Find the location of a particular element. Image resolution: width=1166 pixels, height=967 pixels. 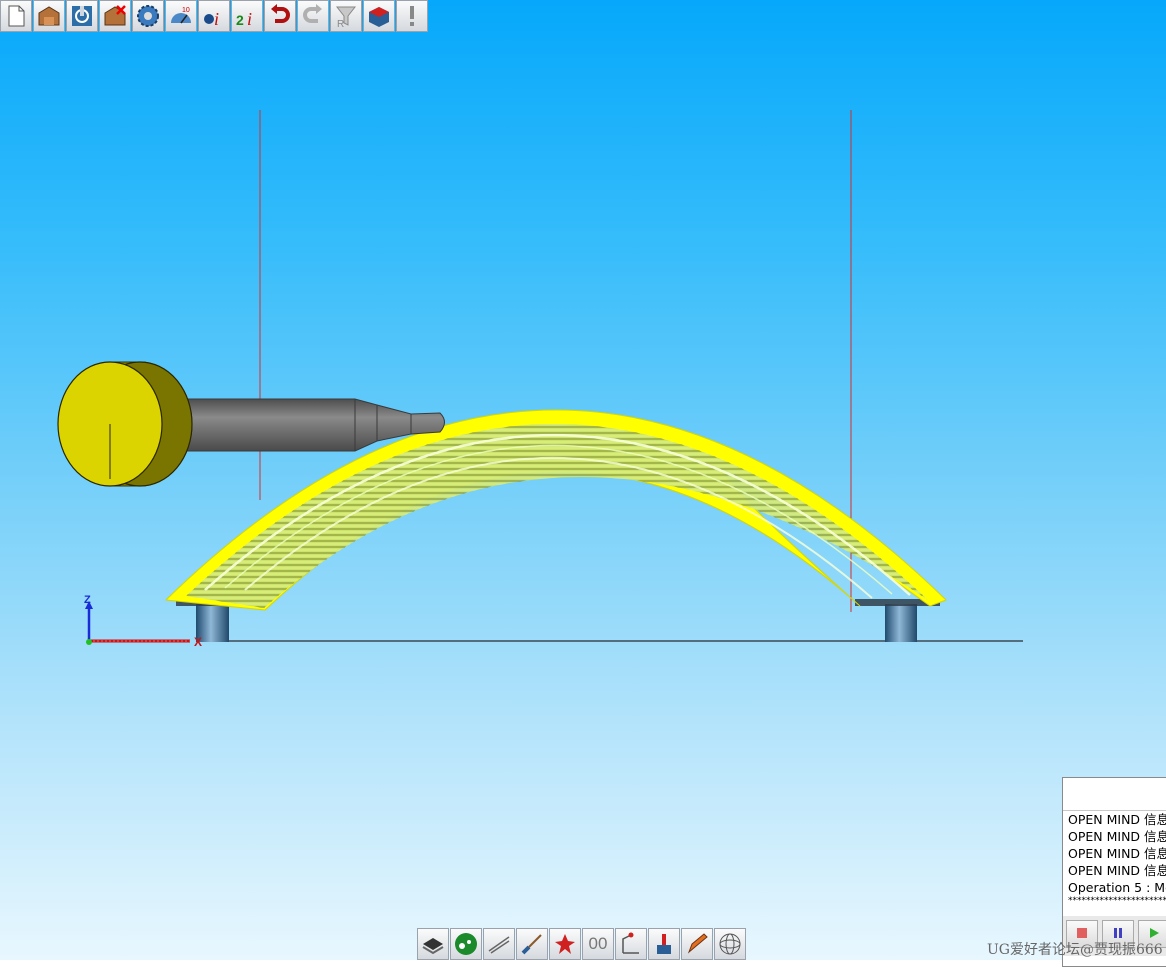

warning-icon is located at coordinates (412, 16).